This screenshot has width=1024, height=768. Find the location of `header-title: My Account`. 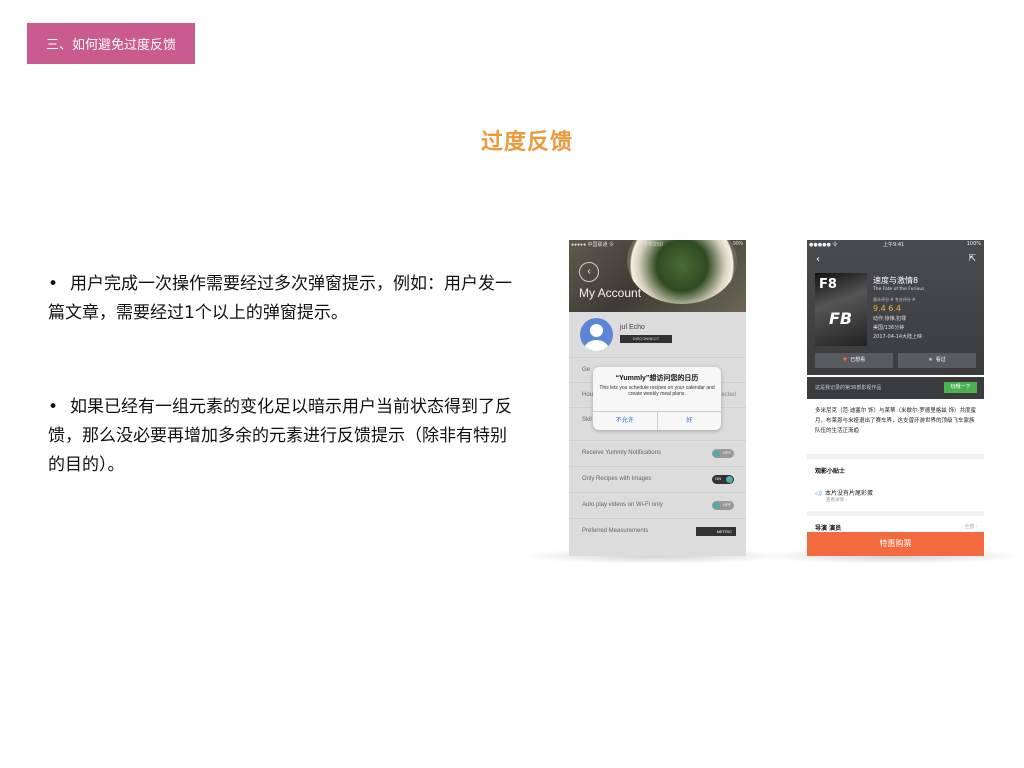

header-title: My Account is located at coordinates (610, 293).